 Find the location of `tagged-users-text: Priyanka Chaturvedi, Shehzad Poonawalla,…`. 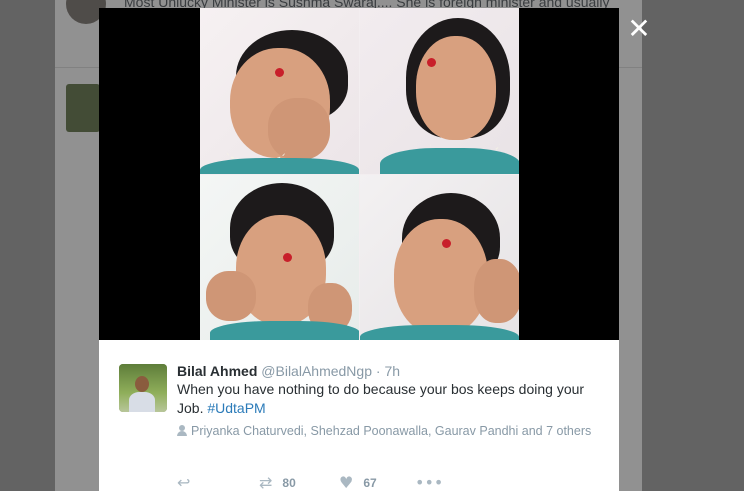

tagged-users-text: Priyanka Chaturvedi, Shehzad Poonawalla,… is located at coordinates (391, 431).